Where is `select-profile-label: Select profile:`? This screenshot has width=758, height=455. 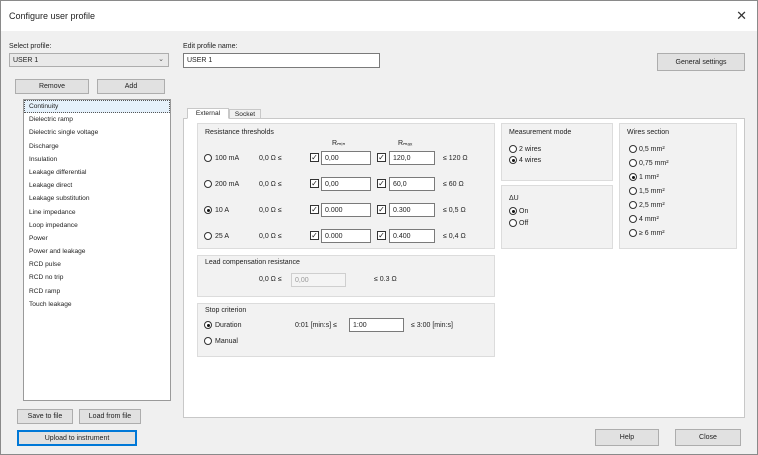 select-profile-label: Select profile: is located at coordinates (30, 46).